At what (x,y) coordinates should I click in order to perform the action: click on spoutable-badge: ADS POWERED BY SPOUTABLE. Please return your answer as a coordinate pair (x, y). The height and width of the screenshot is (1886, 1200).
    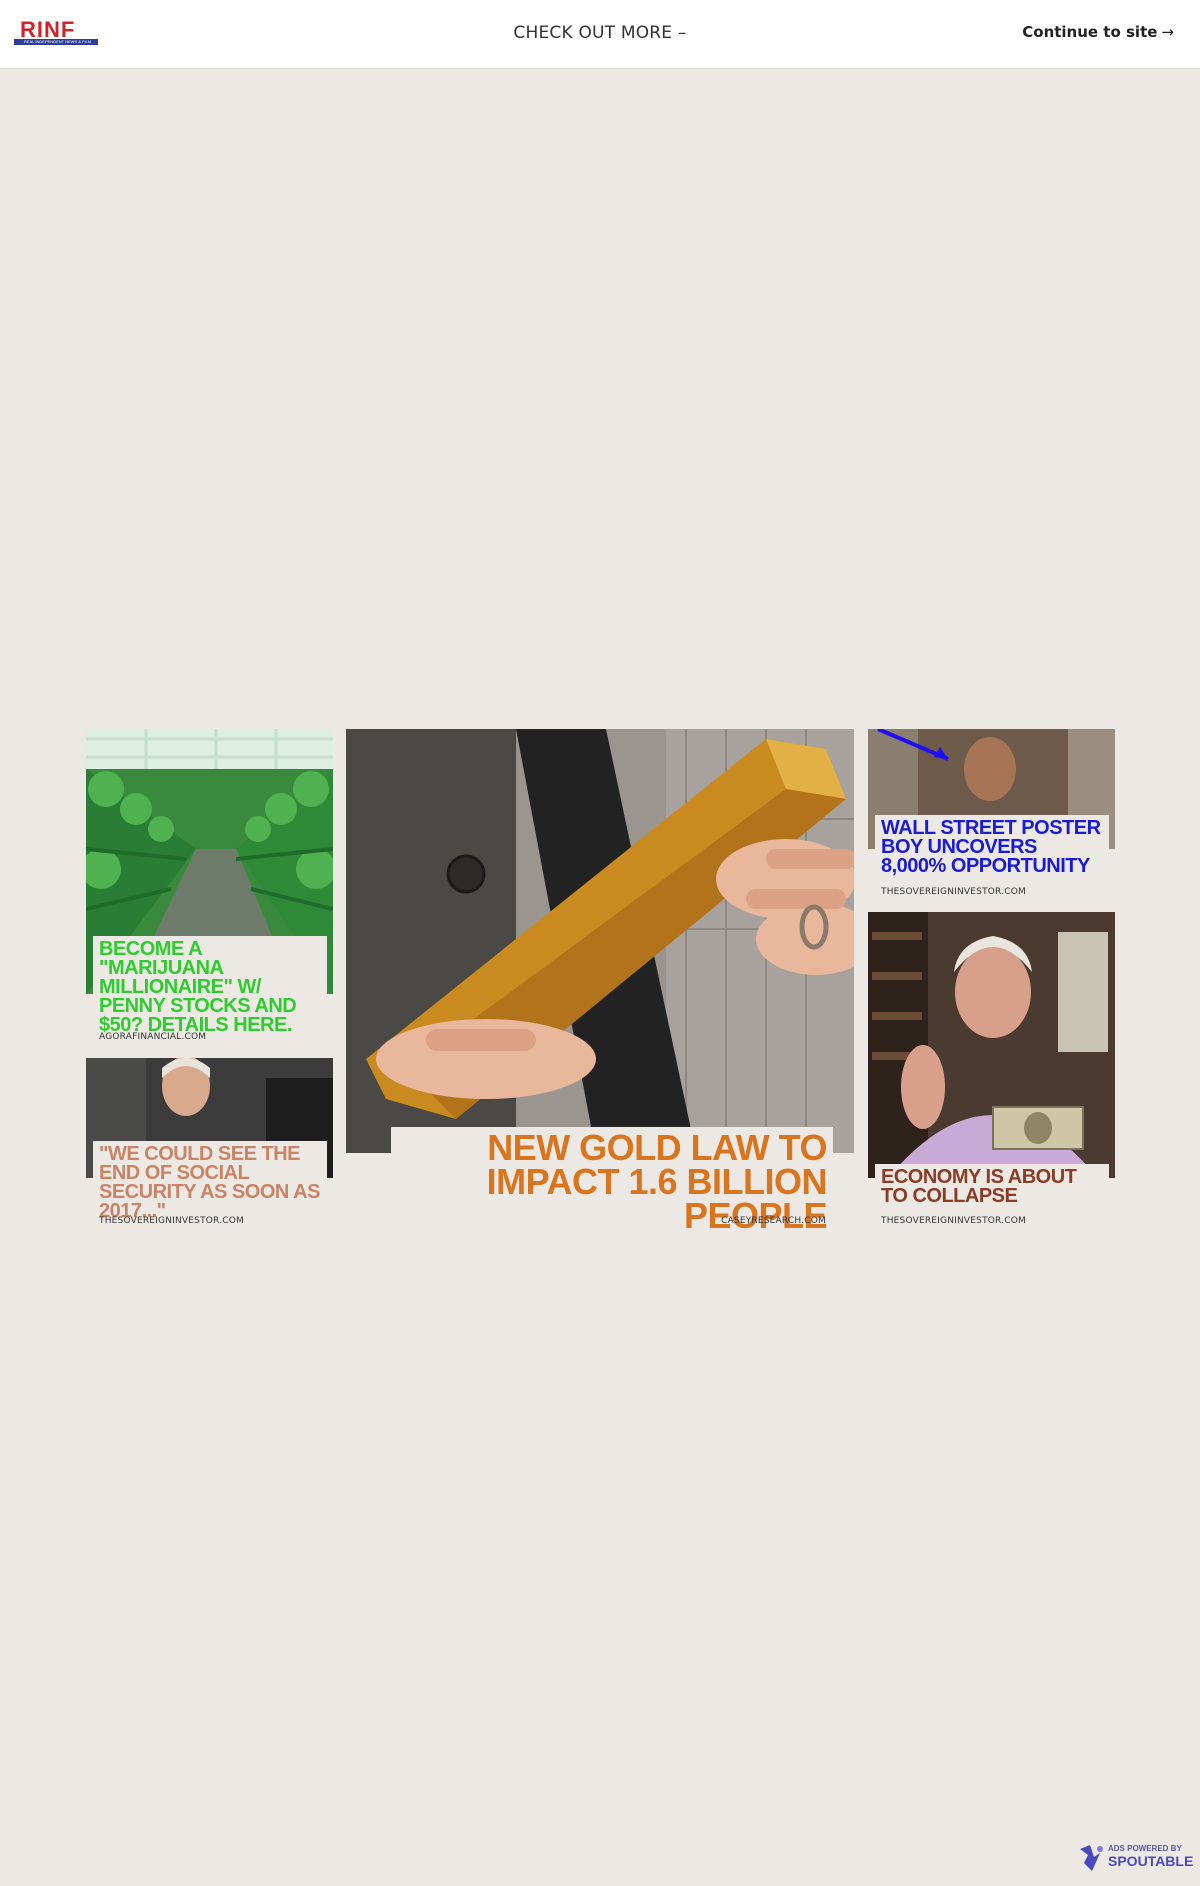
    Looking at the image, I should click on (1135, 1858).